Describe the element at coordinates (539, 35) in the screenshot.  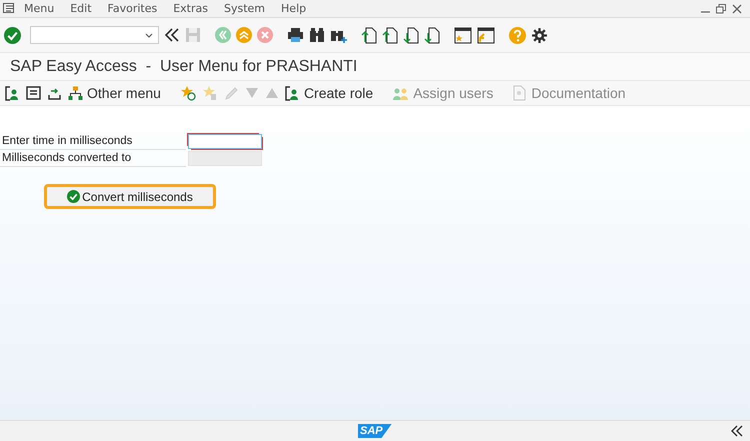
I see `settings-icon` at that location.